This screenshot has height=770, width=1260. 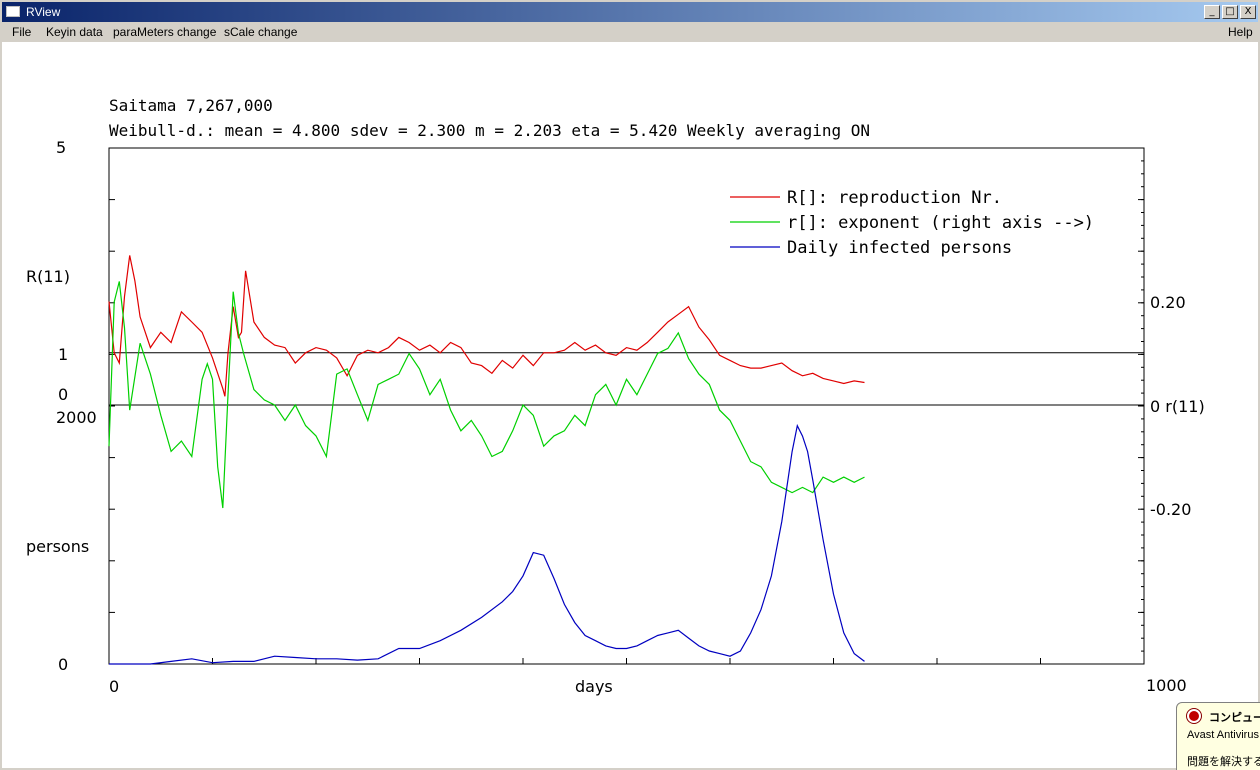 What do you see at coordinates (21, 32) in the screenshot?
I see `menu-file: File` at bounding box center [21, 32].